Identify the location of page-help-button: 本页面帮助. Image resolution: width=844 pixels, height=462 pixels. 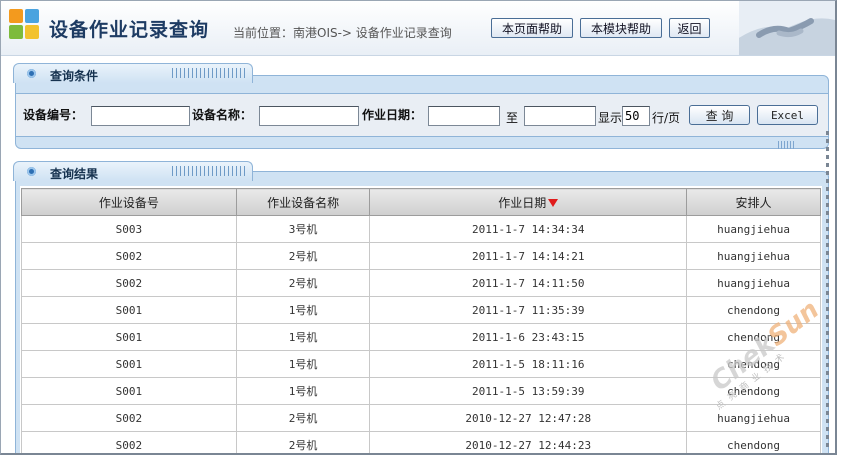
(532, 28).